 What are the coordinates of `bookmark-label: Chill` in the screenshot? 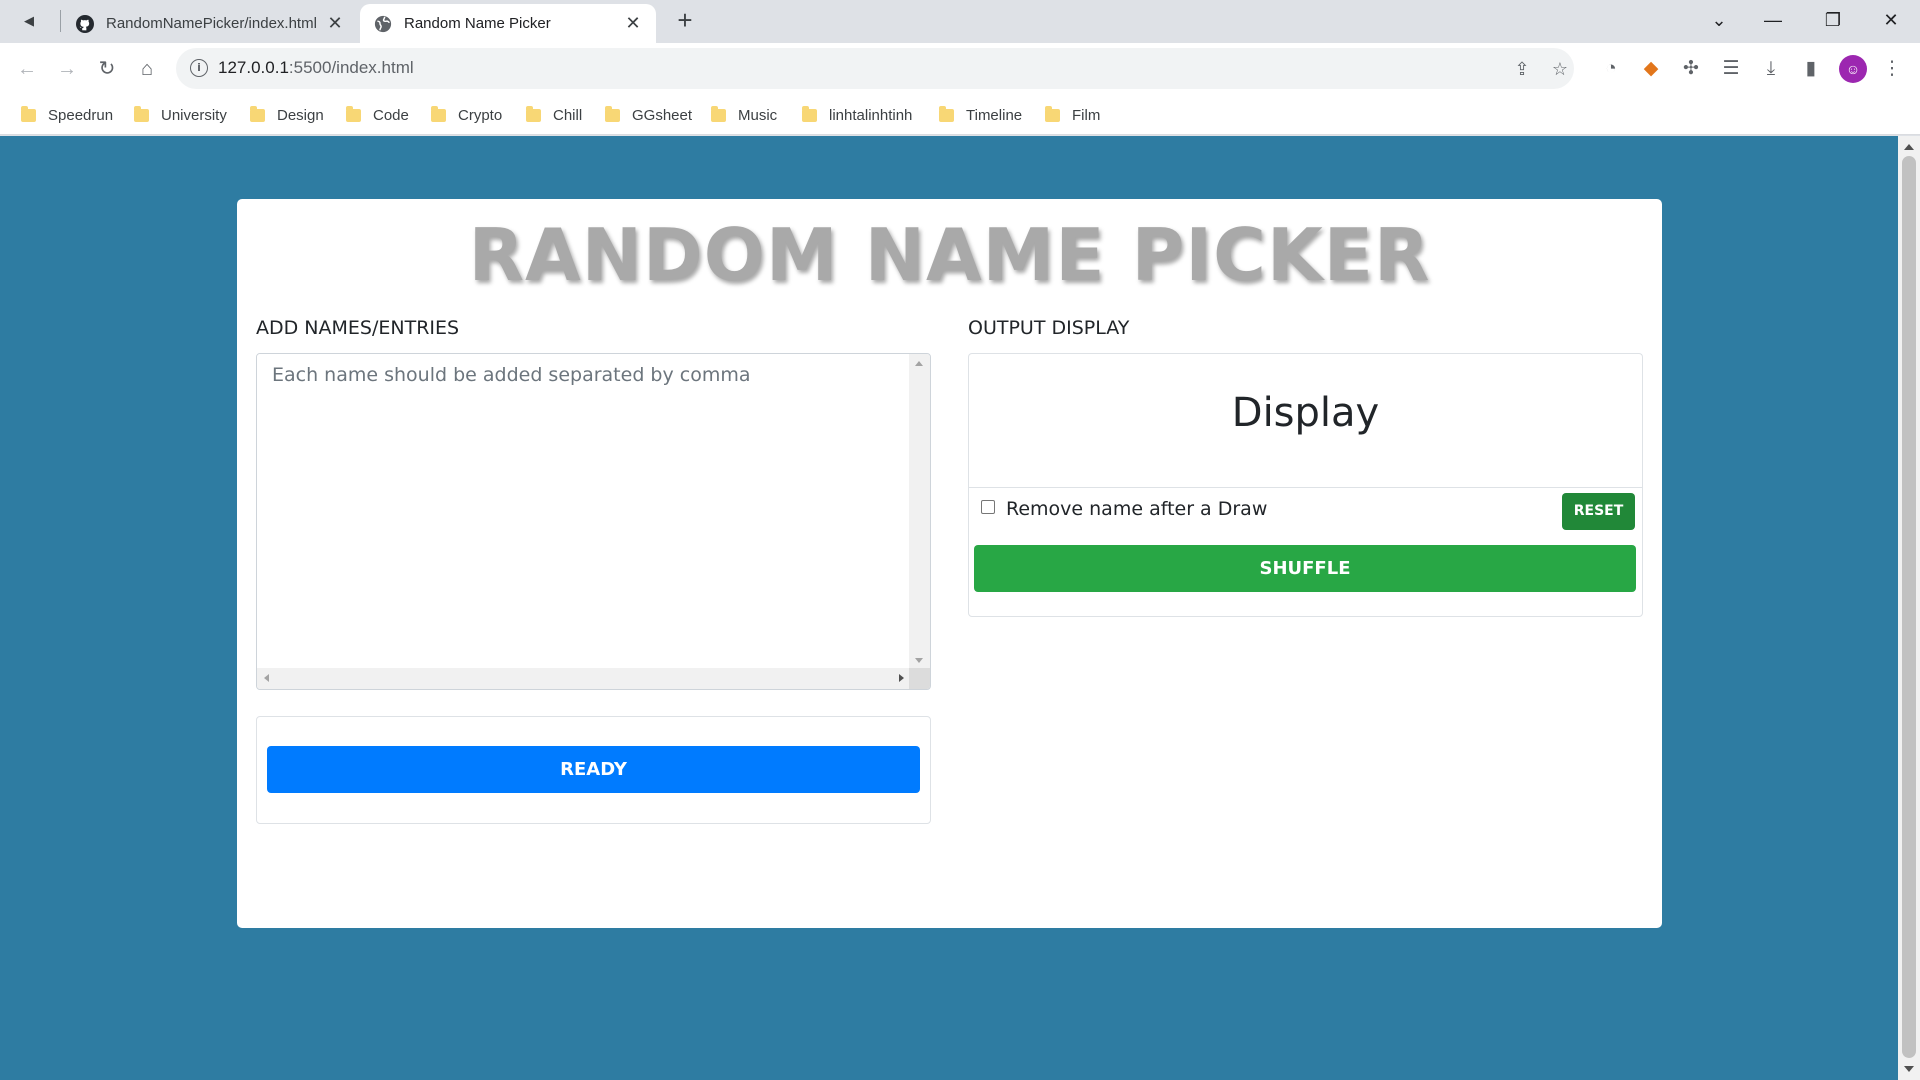 It's located at (568, 115).